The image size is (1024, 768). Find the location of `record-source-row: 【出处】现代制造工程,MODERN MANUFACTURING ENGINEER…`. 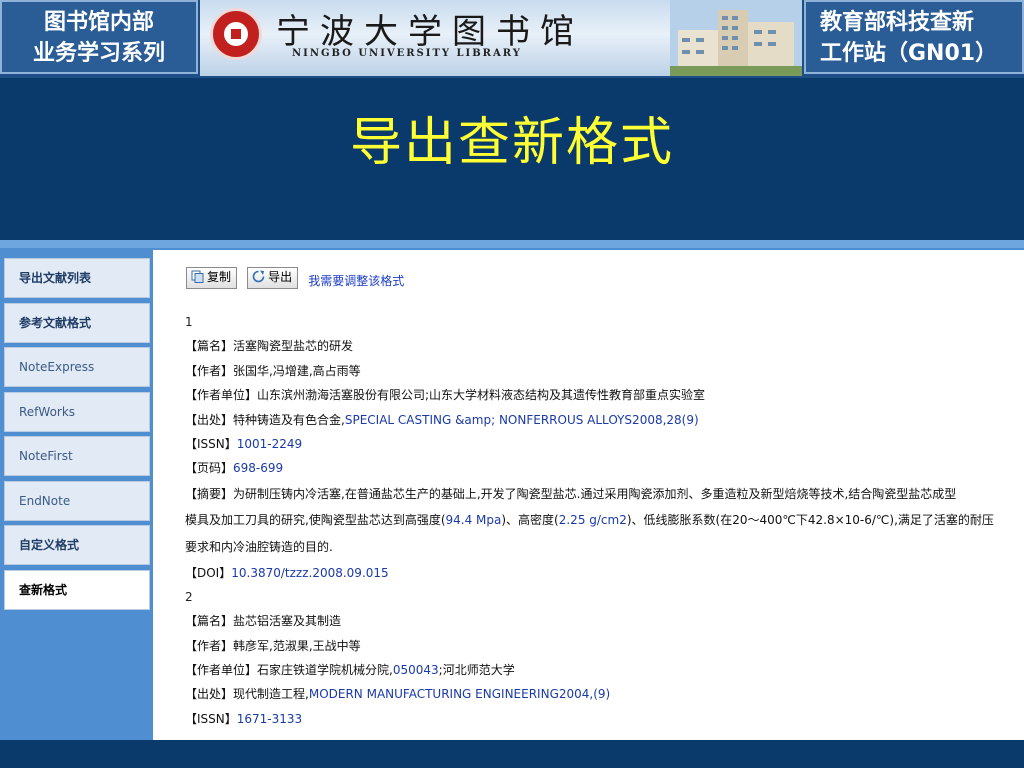

record-source-row: 【出处】现代制造工程,MODERN MANUFACTURING ENGINEER… is located at coordinates (398, 694).